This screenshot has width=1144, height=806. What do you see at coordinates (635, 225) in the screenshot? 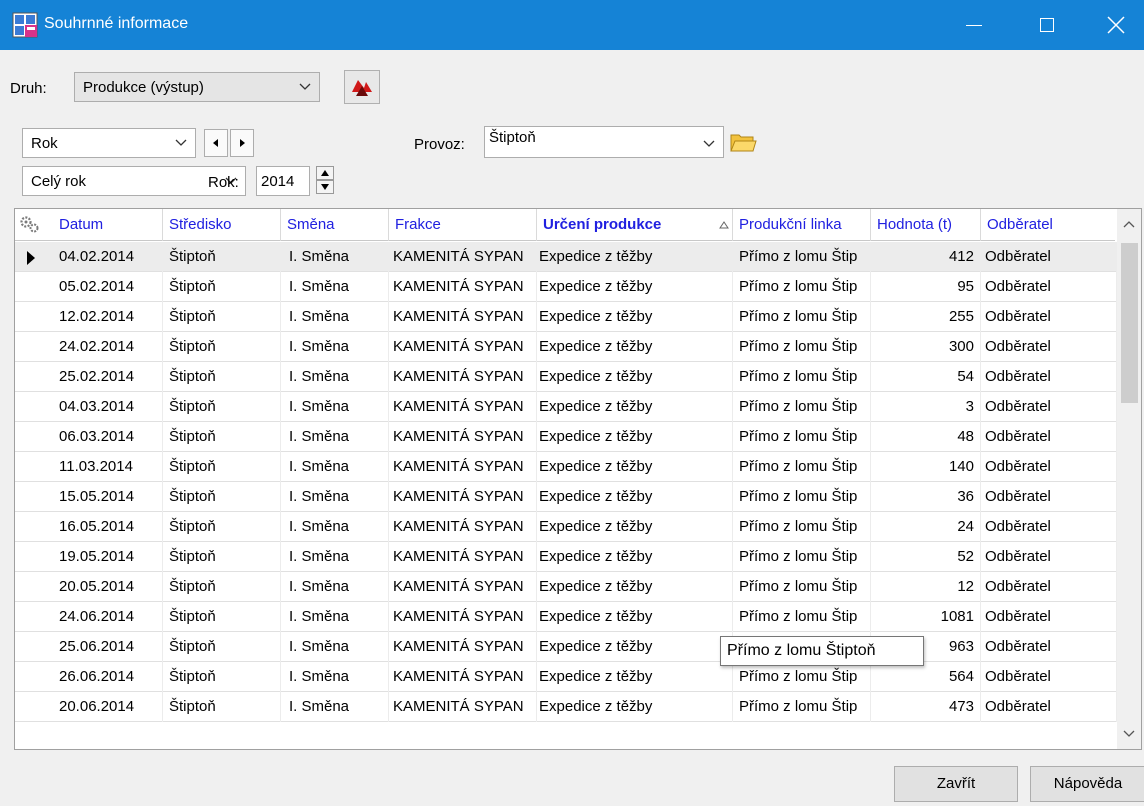
I see `column-header-urceni-produkce: Určení produkce` at bounding box center [635, 225].